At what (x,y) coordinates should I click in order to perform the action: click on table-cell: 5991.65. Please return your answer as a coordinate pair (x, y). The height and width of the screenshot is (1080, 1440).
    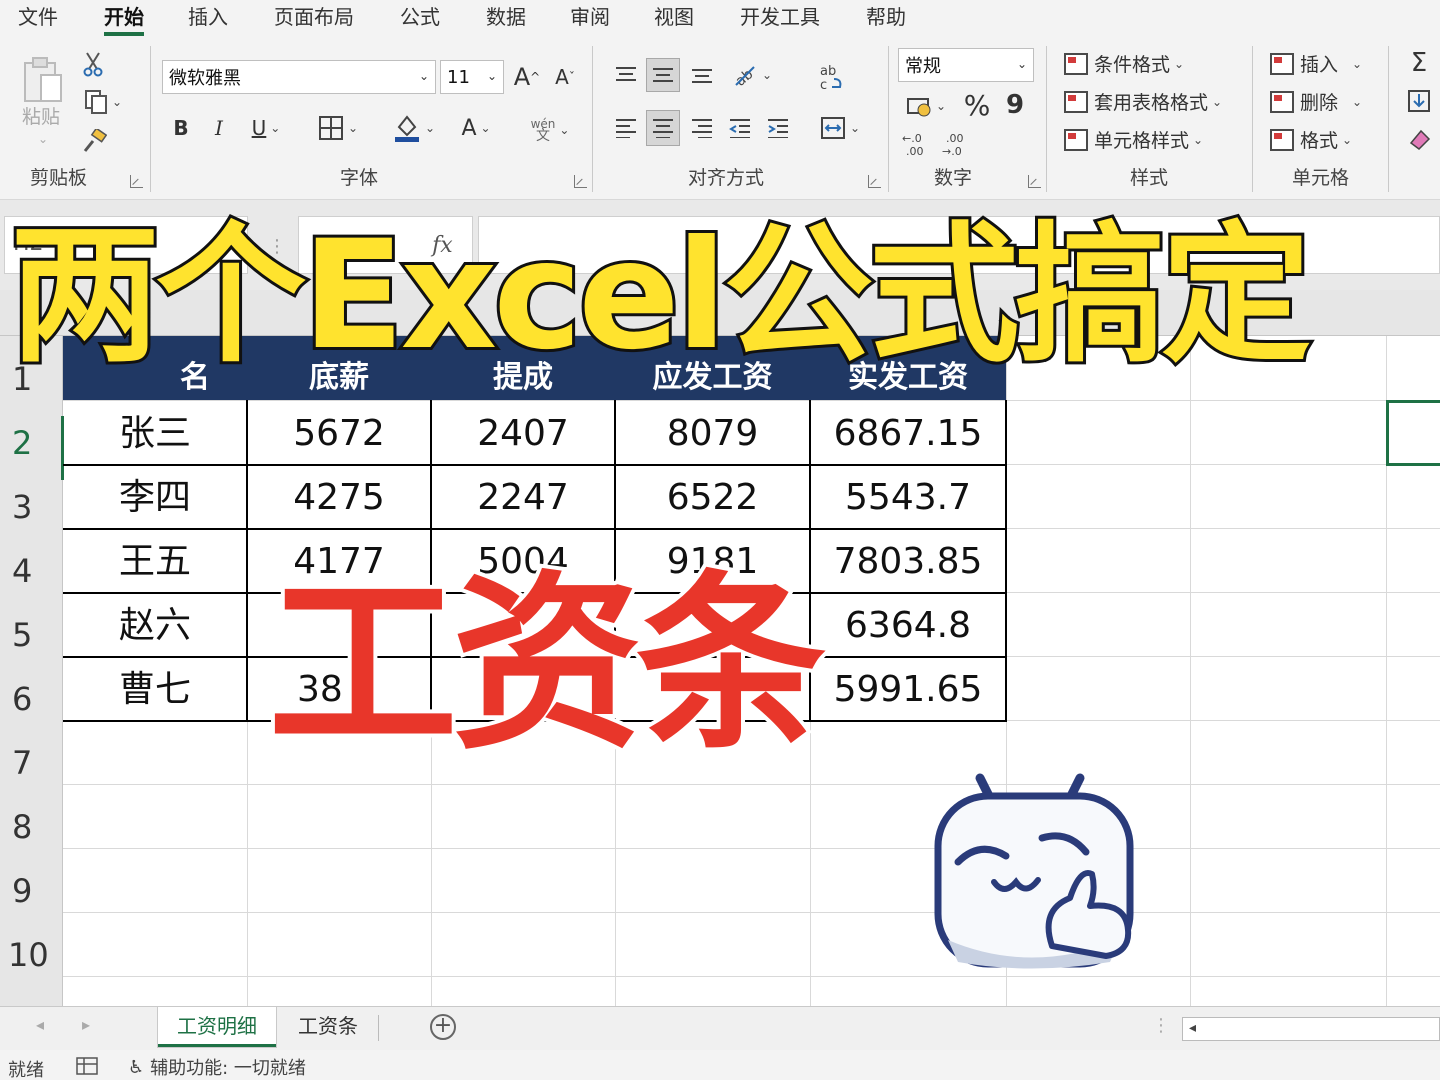
    Looking at the image, I should click on (908, 690).